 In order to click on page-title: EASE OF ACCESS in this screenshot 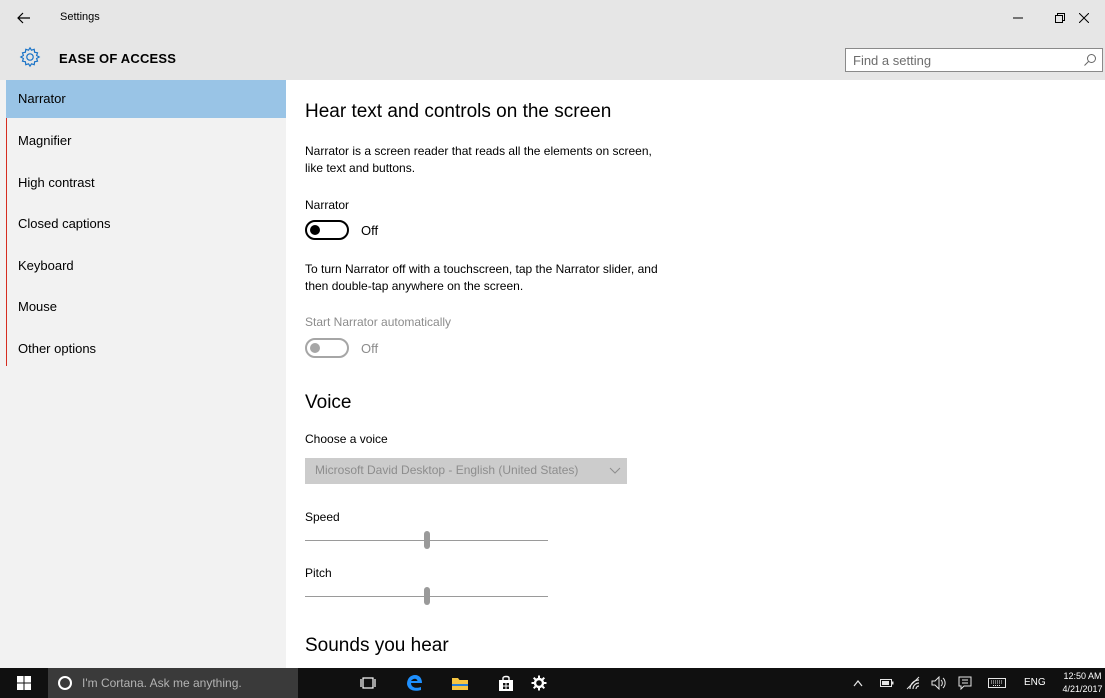, I will do `click(118, 58)`.